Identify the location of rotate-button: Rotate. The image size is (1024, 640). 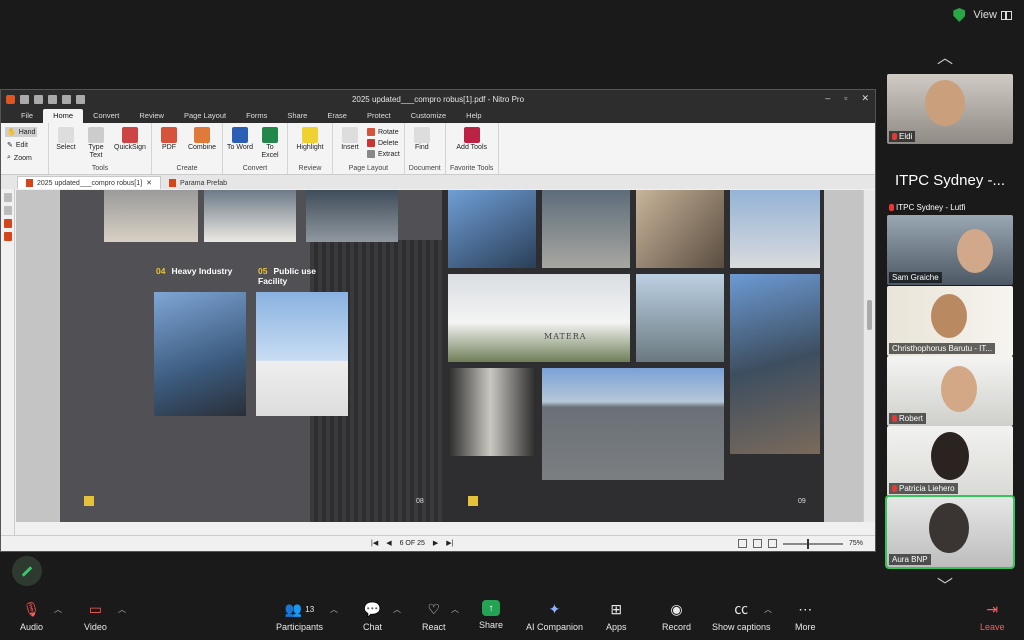
(383, 132).